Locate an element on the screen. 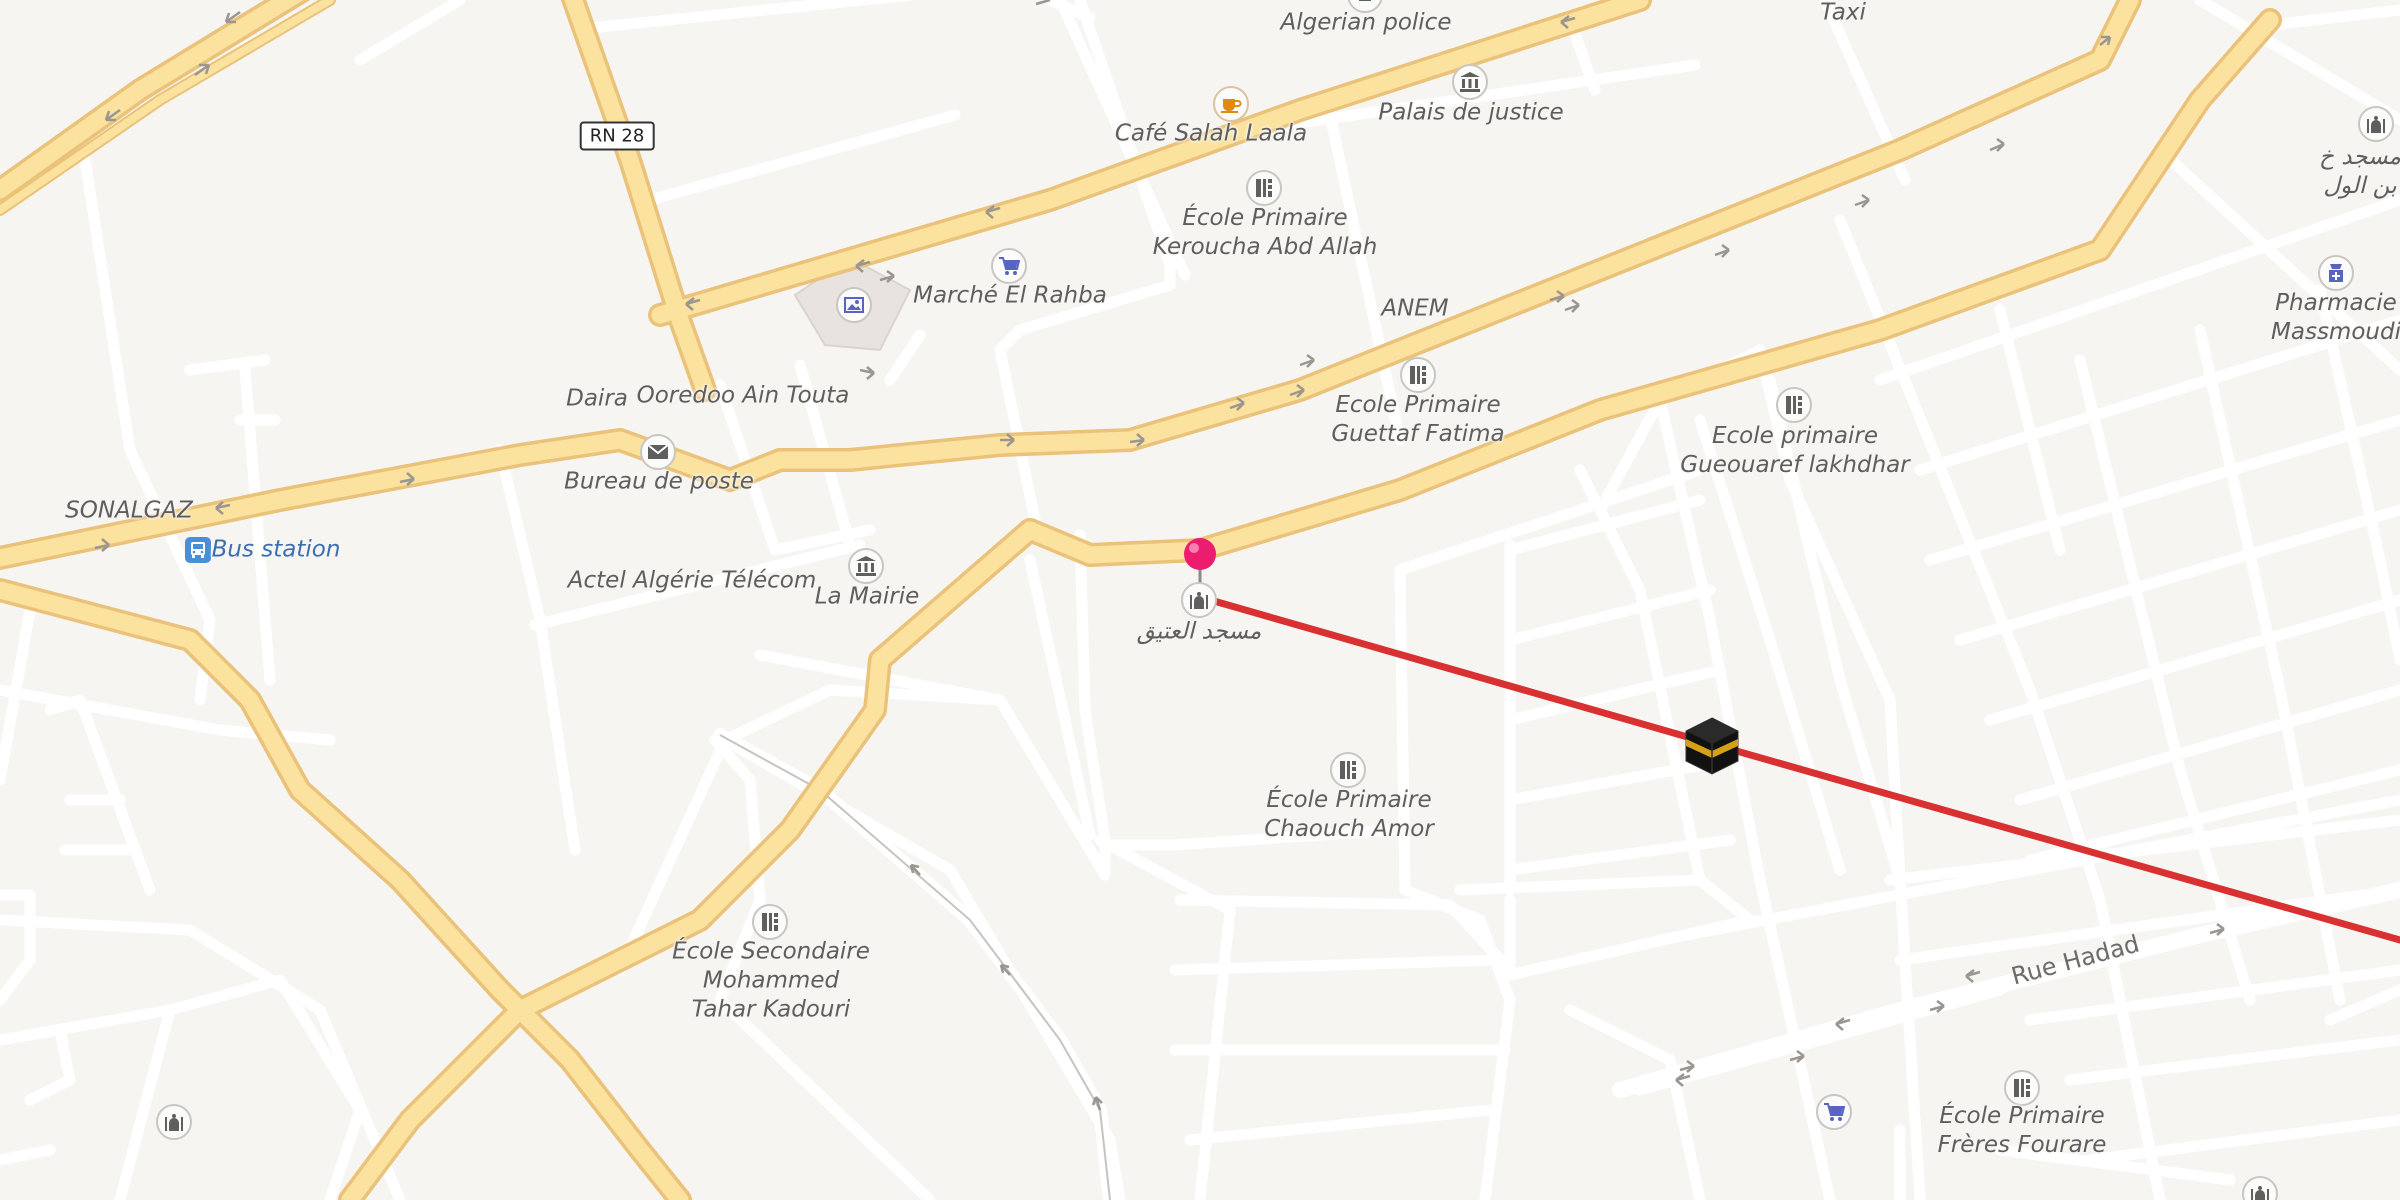  label-ecole-secondaire: École Secondaire Mohammed Tahar Kadouri is located at coordinates (771, 981).